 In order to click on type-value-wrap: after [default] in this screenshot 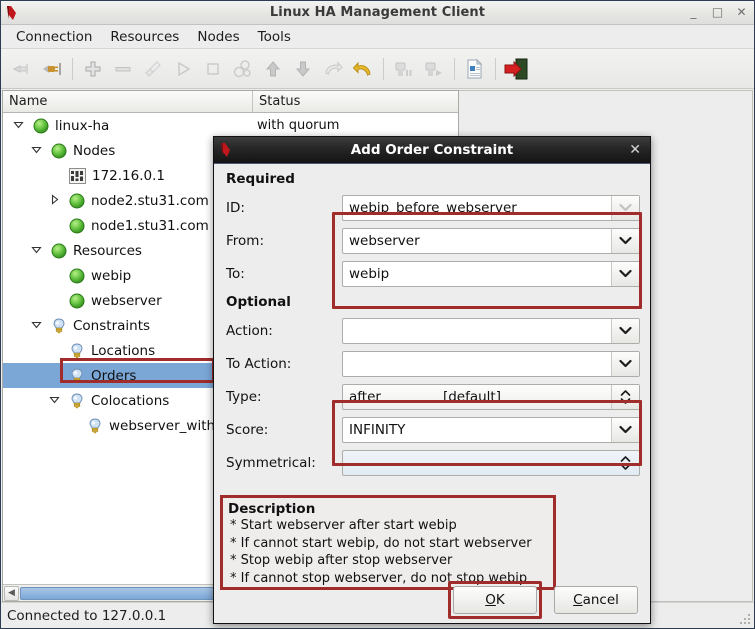, I will do `click(477, 397)`.